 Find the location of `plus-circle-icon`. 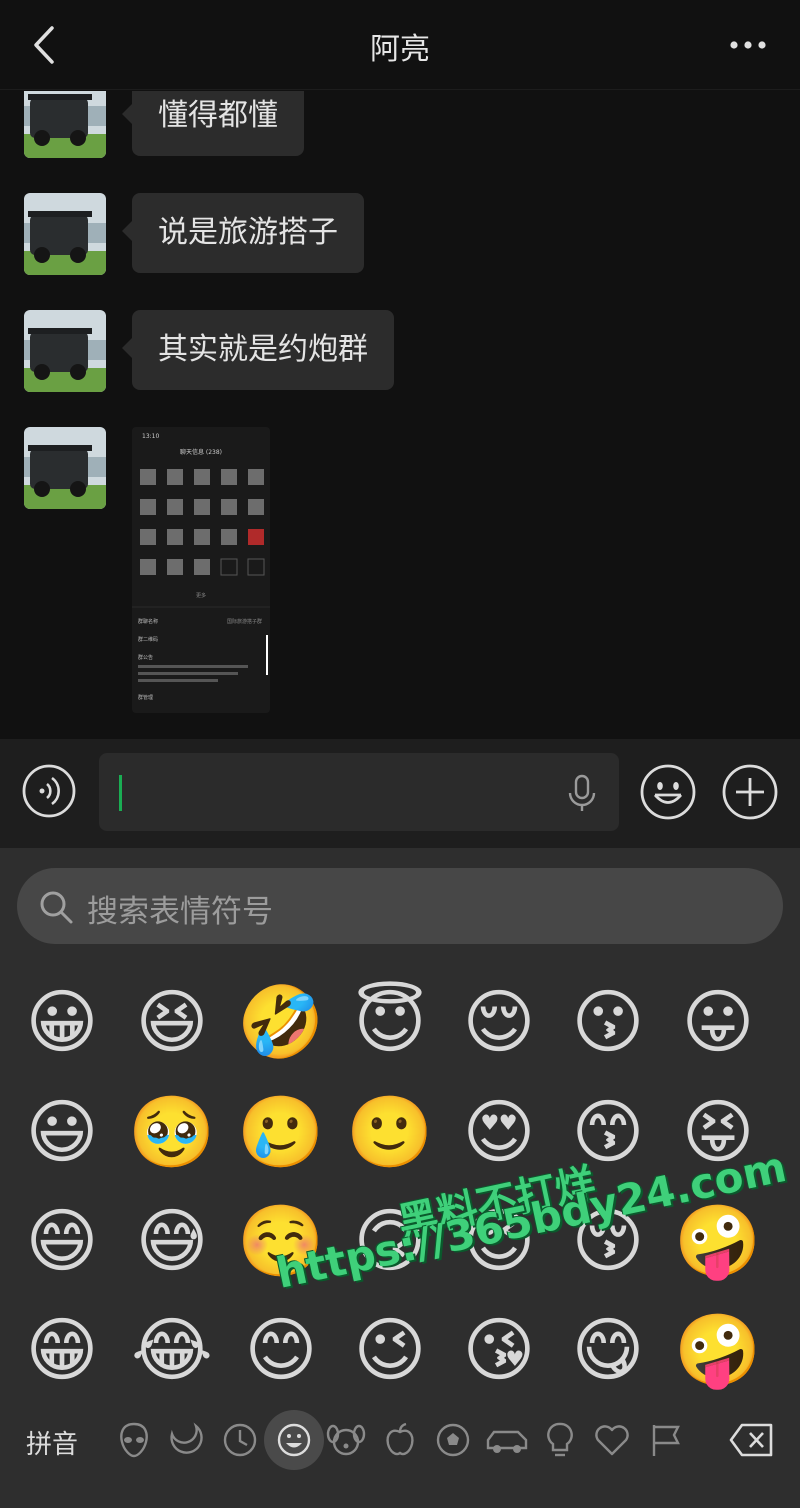

plus-circle-icon is located at coordinates (750, 792).